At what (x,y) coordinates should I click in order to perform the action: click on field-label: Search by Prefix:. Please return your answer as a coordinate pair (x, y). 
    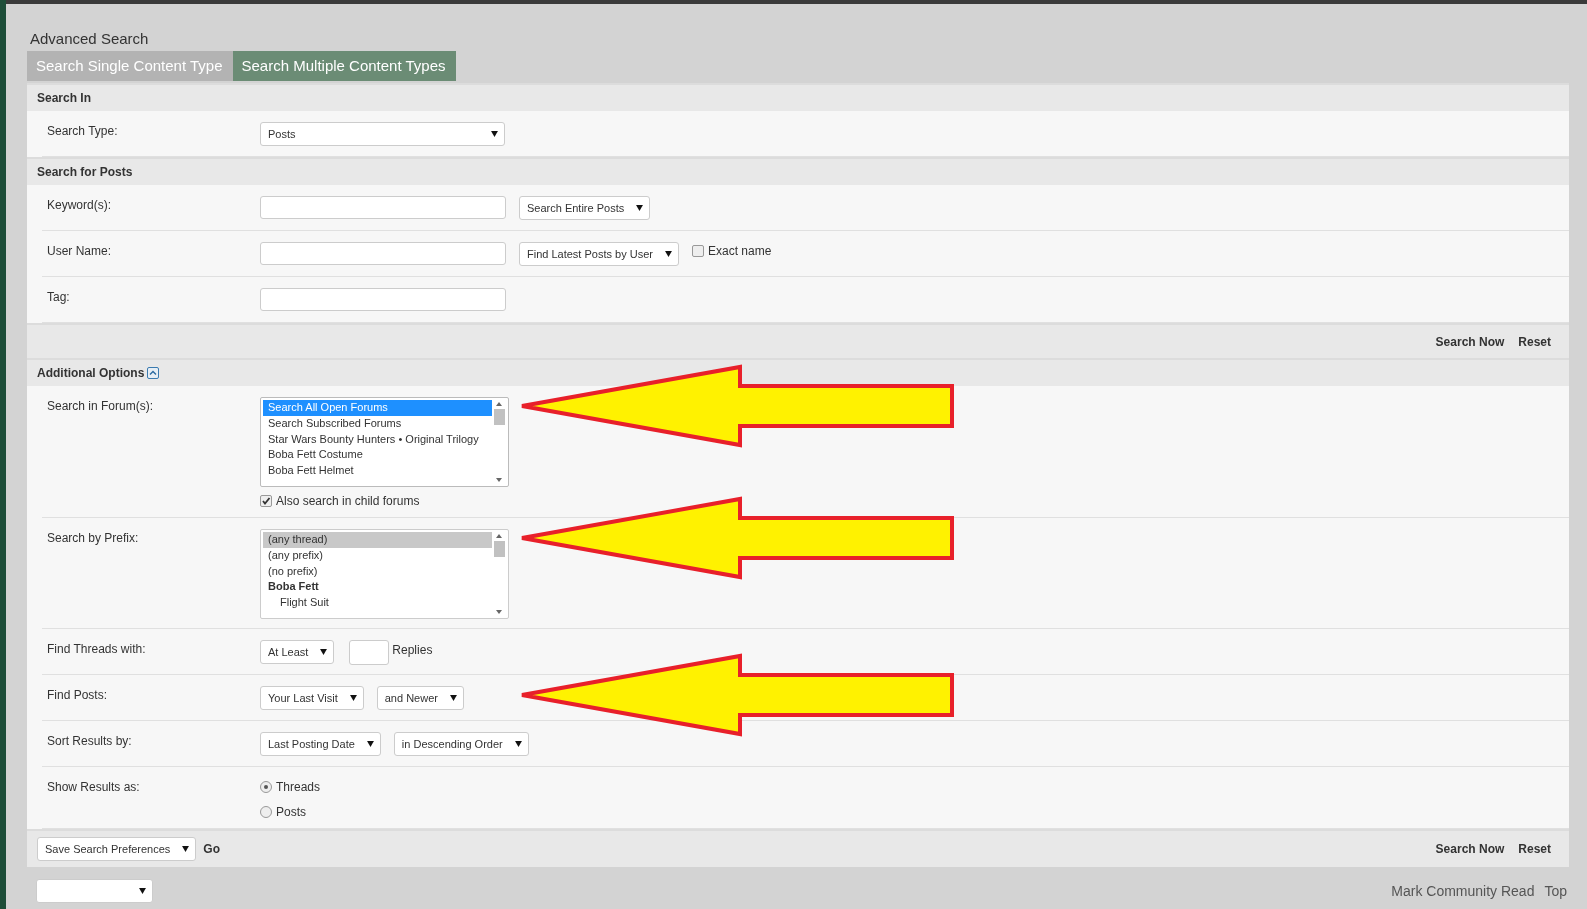
    Looking at the image, I should click on (93, 538).